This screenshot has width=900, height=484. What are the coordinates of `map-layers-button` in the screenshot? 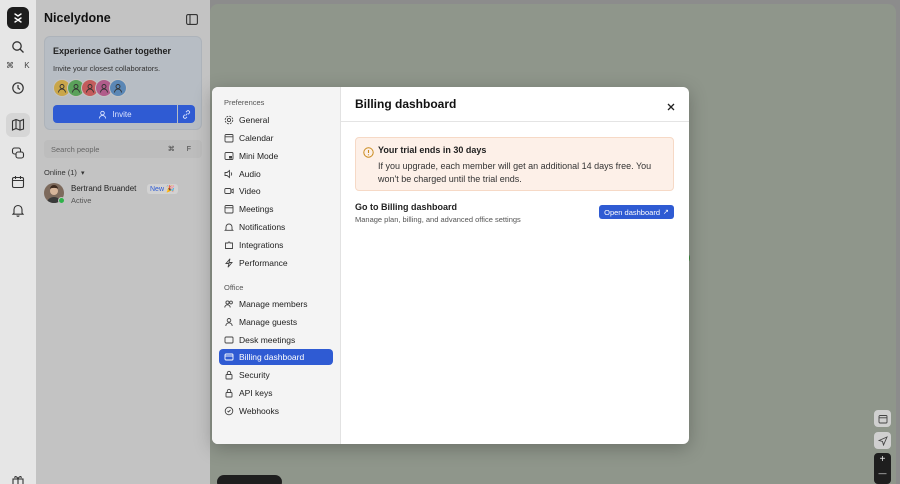 It's located at (882, 418).